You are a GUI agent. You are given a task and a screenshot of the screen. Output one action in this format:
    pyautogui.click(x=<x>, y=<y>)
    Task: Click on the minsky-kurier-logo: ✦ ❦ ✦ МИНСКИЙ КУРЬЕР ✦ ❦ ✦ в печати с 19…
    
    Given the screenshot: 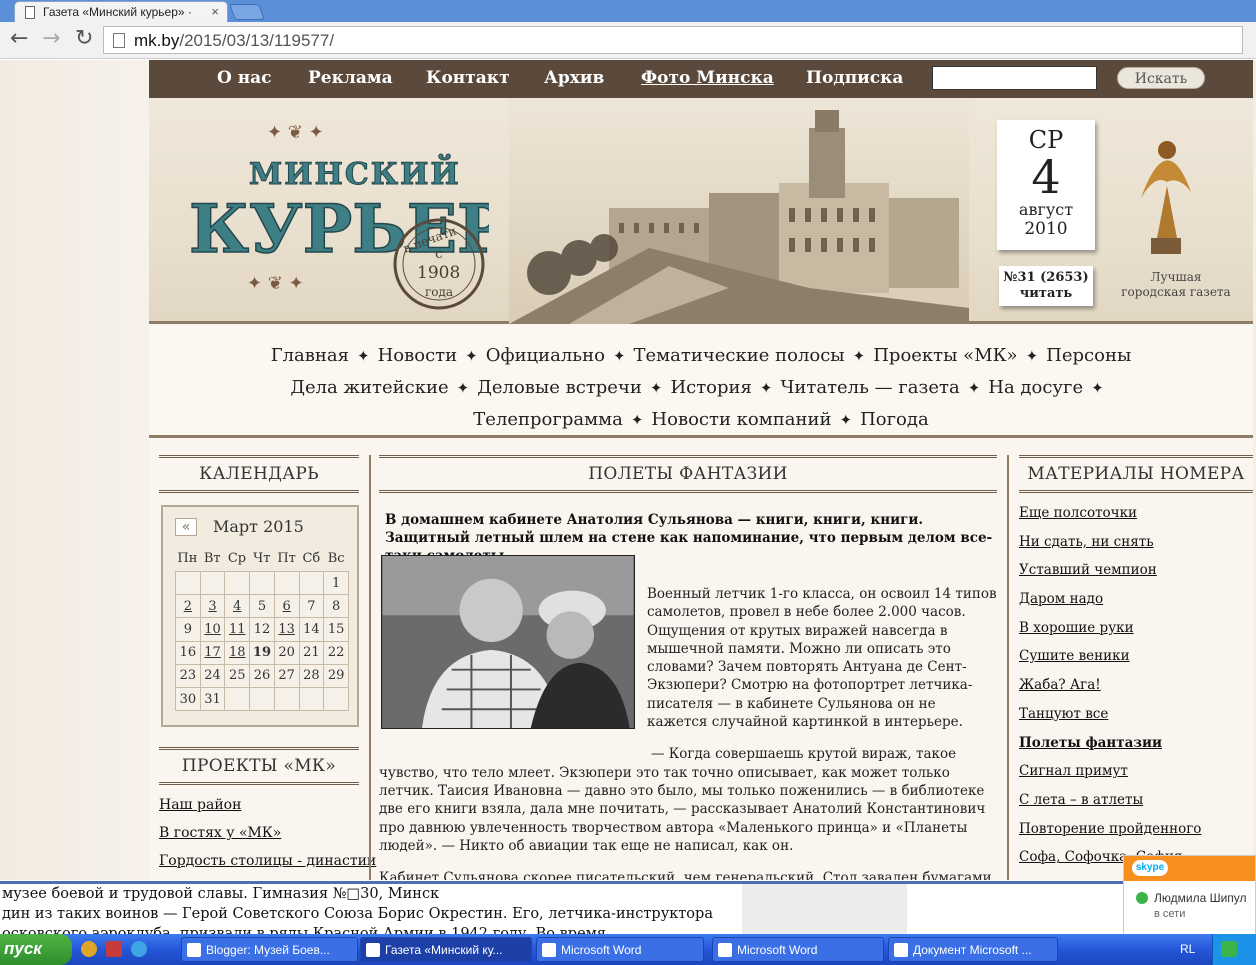 What is the action you would take?
    pyautogui.click(x=339, y=219)
    